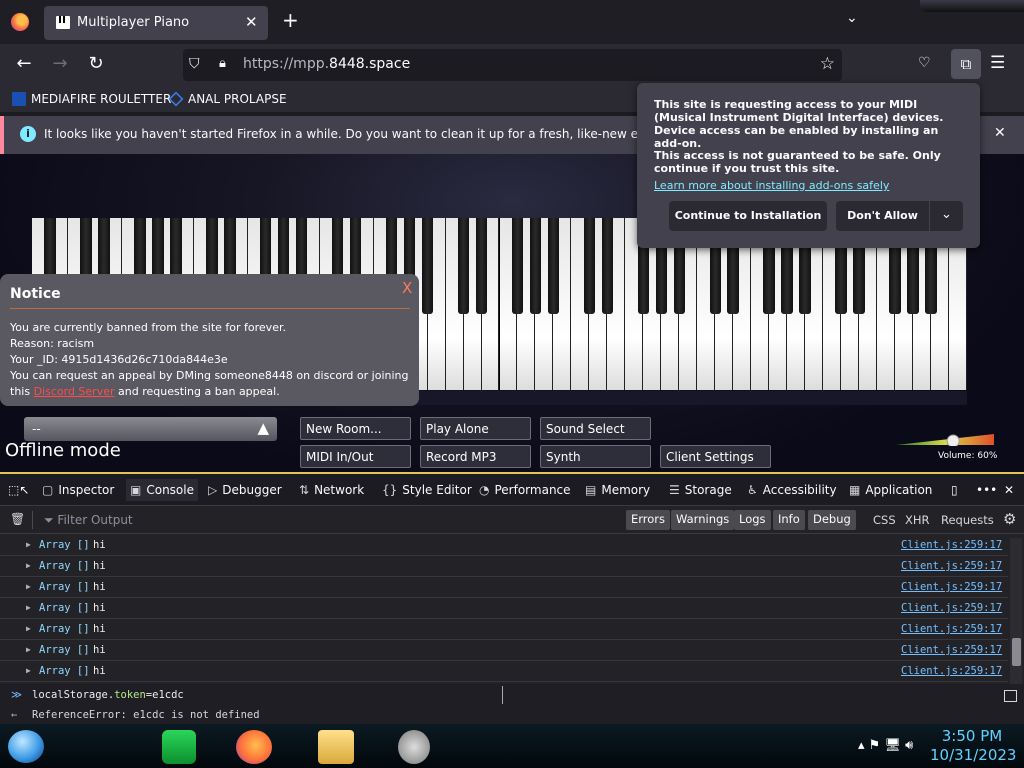 The width and height of the screenshot is (1024, 768). Describe the element at coordinates (179, 747) in the screenshot. I see `notes-app-icon` at that location.